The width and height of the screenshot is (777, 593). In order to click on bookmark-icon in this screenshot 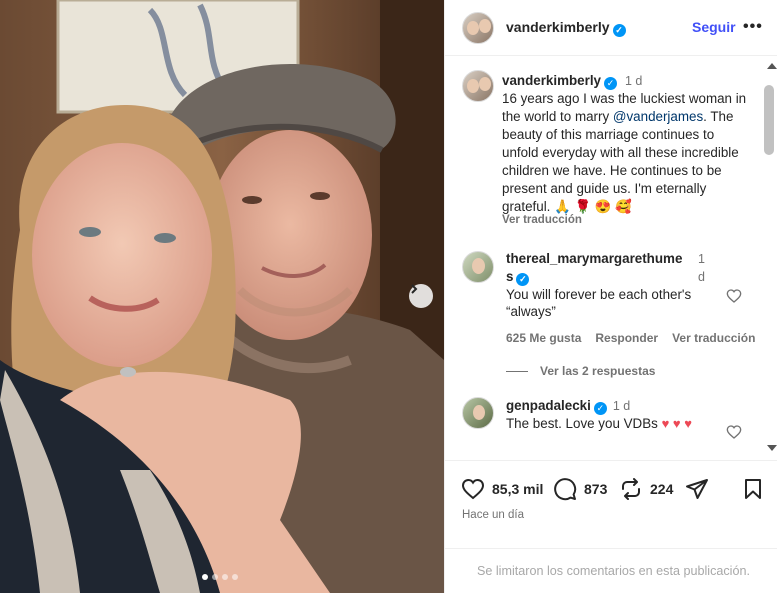, I will do `click(753, 489)`.